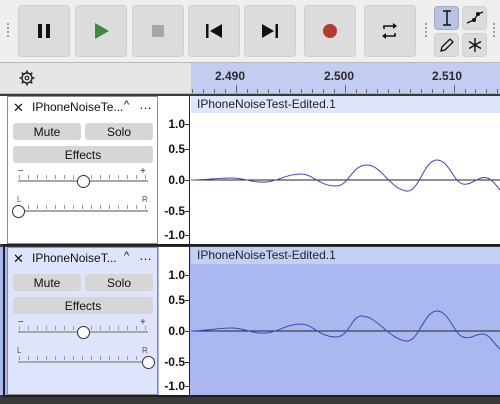  Describe the element at coordinates (95, 78) in the screenshot. I see `timeline-options-area` at that location.